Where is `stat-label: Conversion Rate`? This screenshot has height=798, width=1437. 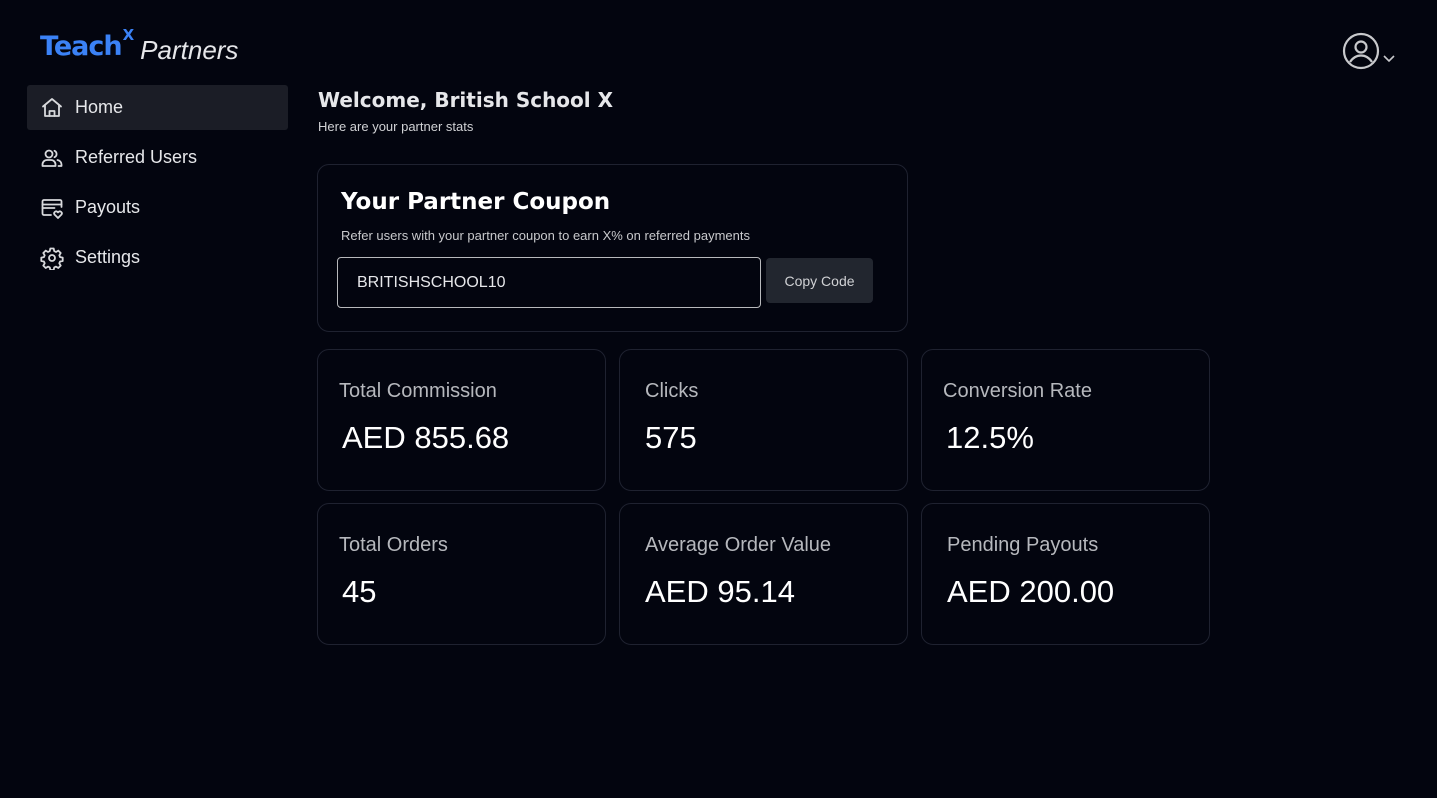
stat-label: Conversion Rate is located at coordinates (1017, 391).